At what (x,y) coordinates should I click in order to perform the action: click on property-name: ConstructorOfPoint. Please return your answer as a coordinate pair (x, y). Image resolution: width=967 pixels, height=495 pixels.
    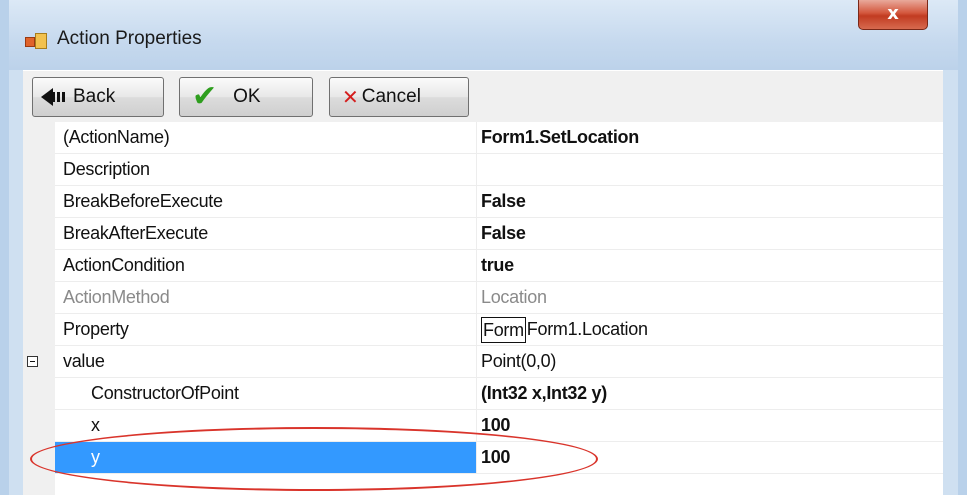
    Looking at the image, I should click on (266, 393).